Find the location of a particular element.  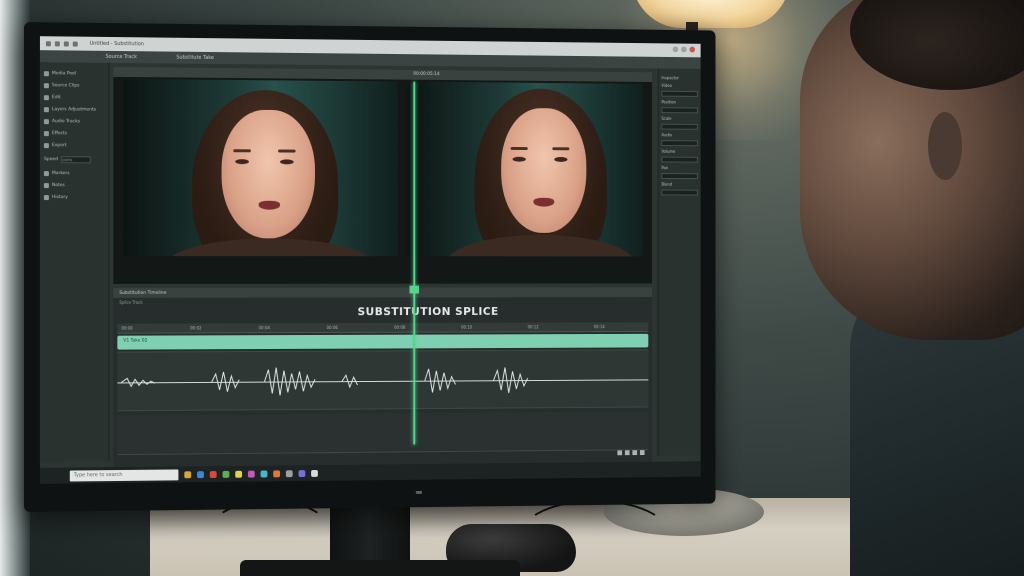

ruler-tick: 00:10 is located at coordinates (467, 327).